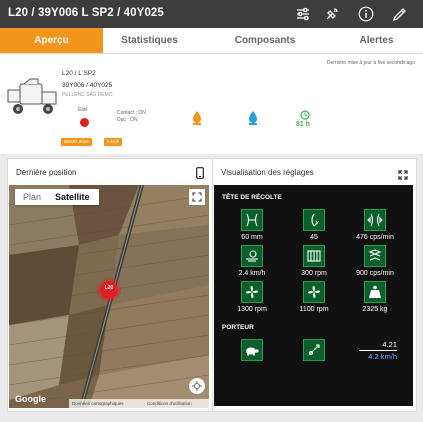  Describe the element at coordinates (314, 256) in the screenshot. I see `conveyor-icon` at that location.